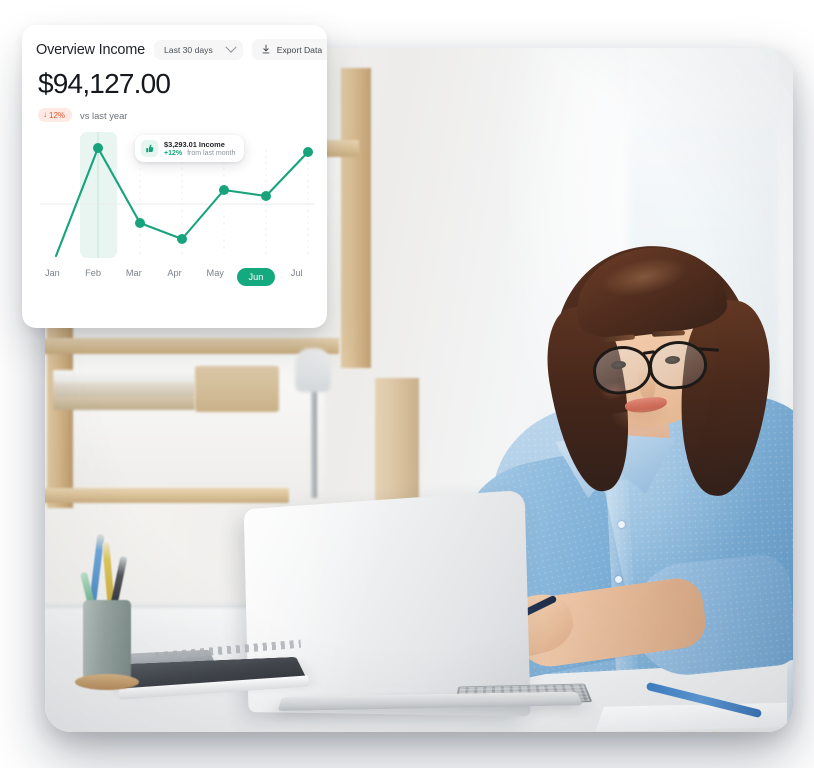 This screenshot has height=768, width=814. What do you see at coordinates (694, 716) in the screenshot?
I see `paper-sheet` at bounding box center [694, 716].